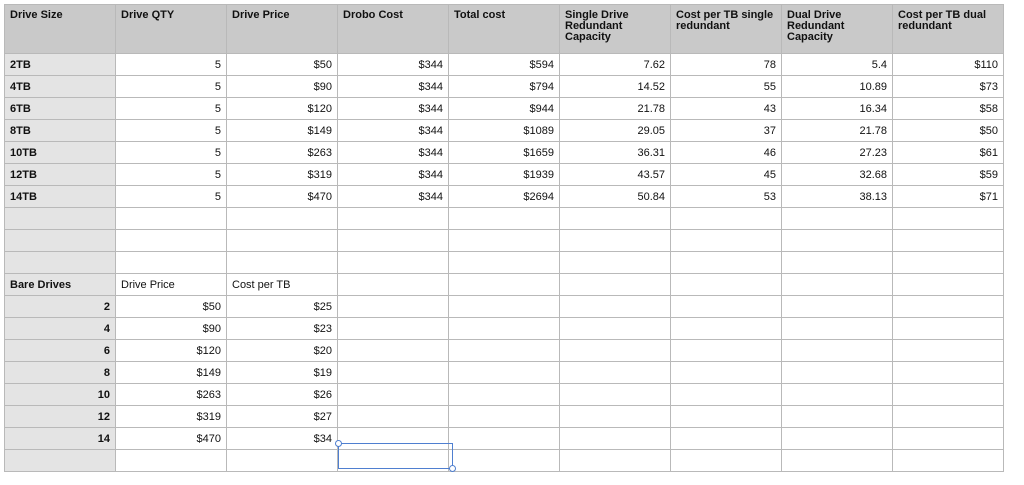 The width and height of the screenshot is (1024, 485). Describe the element at coordinates (282, 284) in the screenshot. I see `table-cell: Cost per TB` at that location.